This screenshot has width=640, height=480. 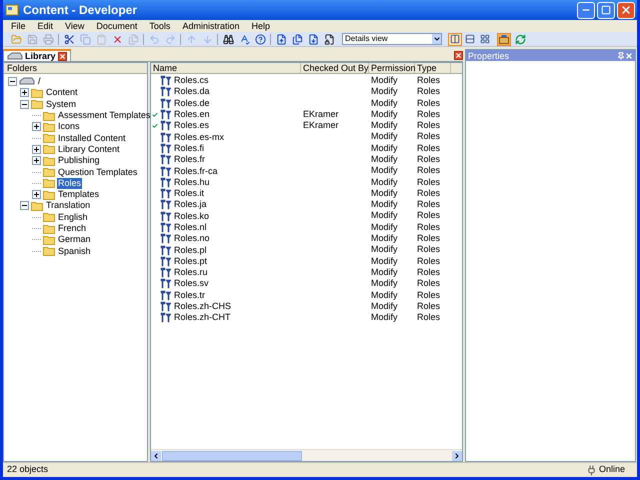 I want to click on refresh-button, so click(x=520, y=39).